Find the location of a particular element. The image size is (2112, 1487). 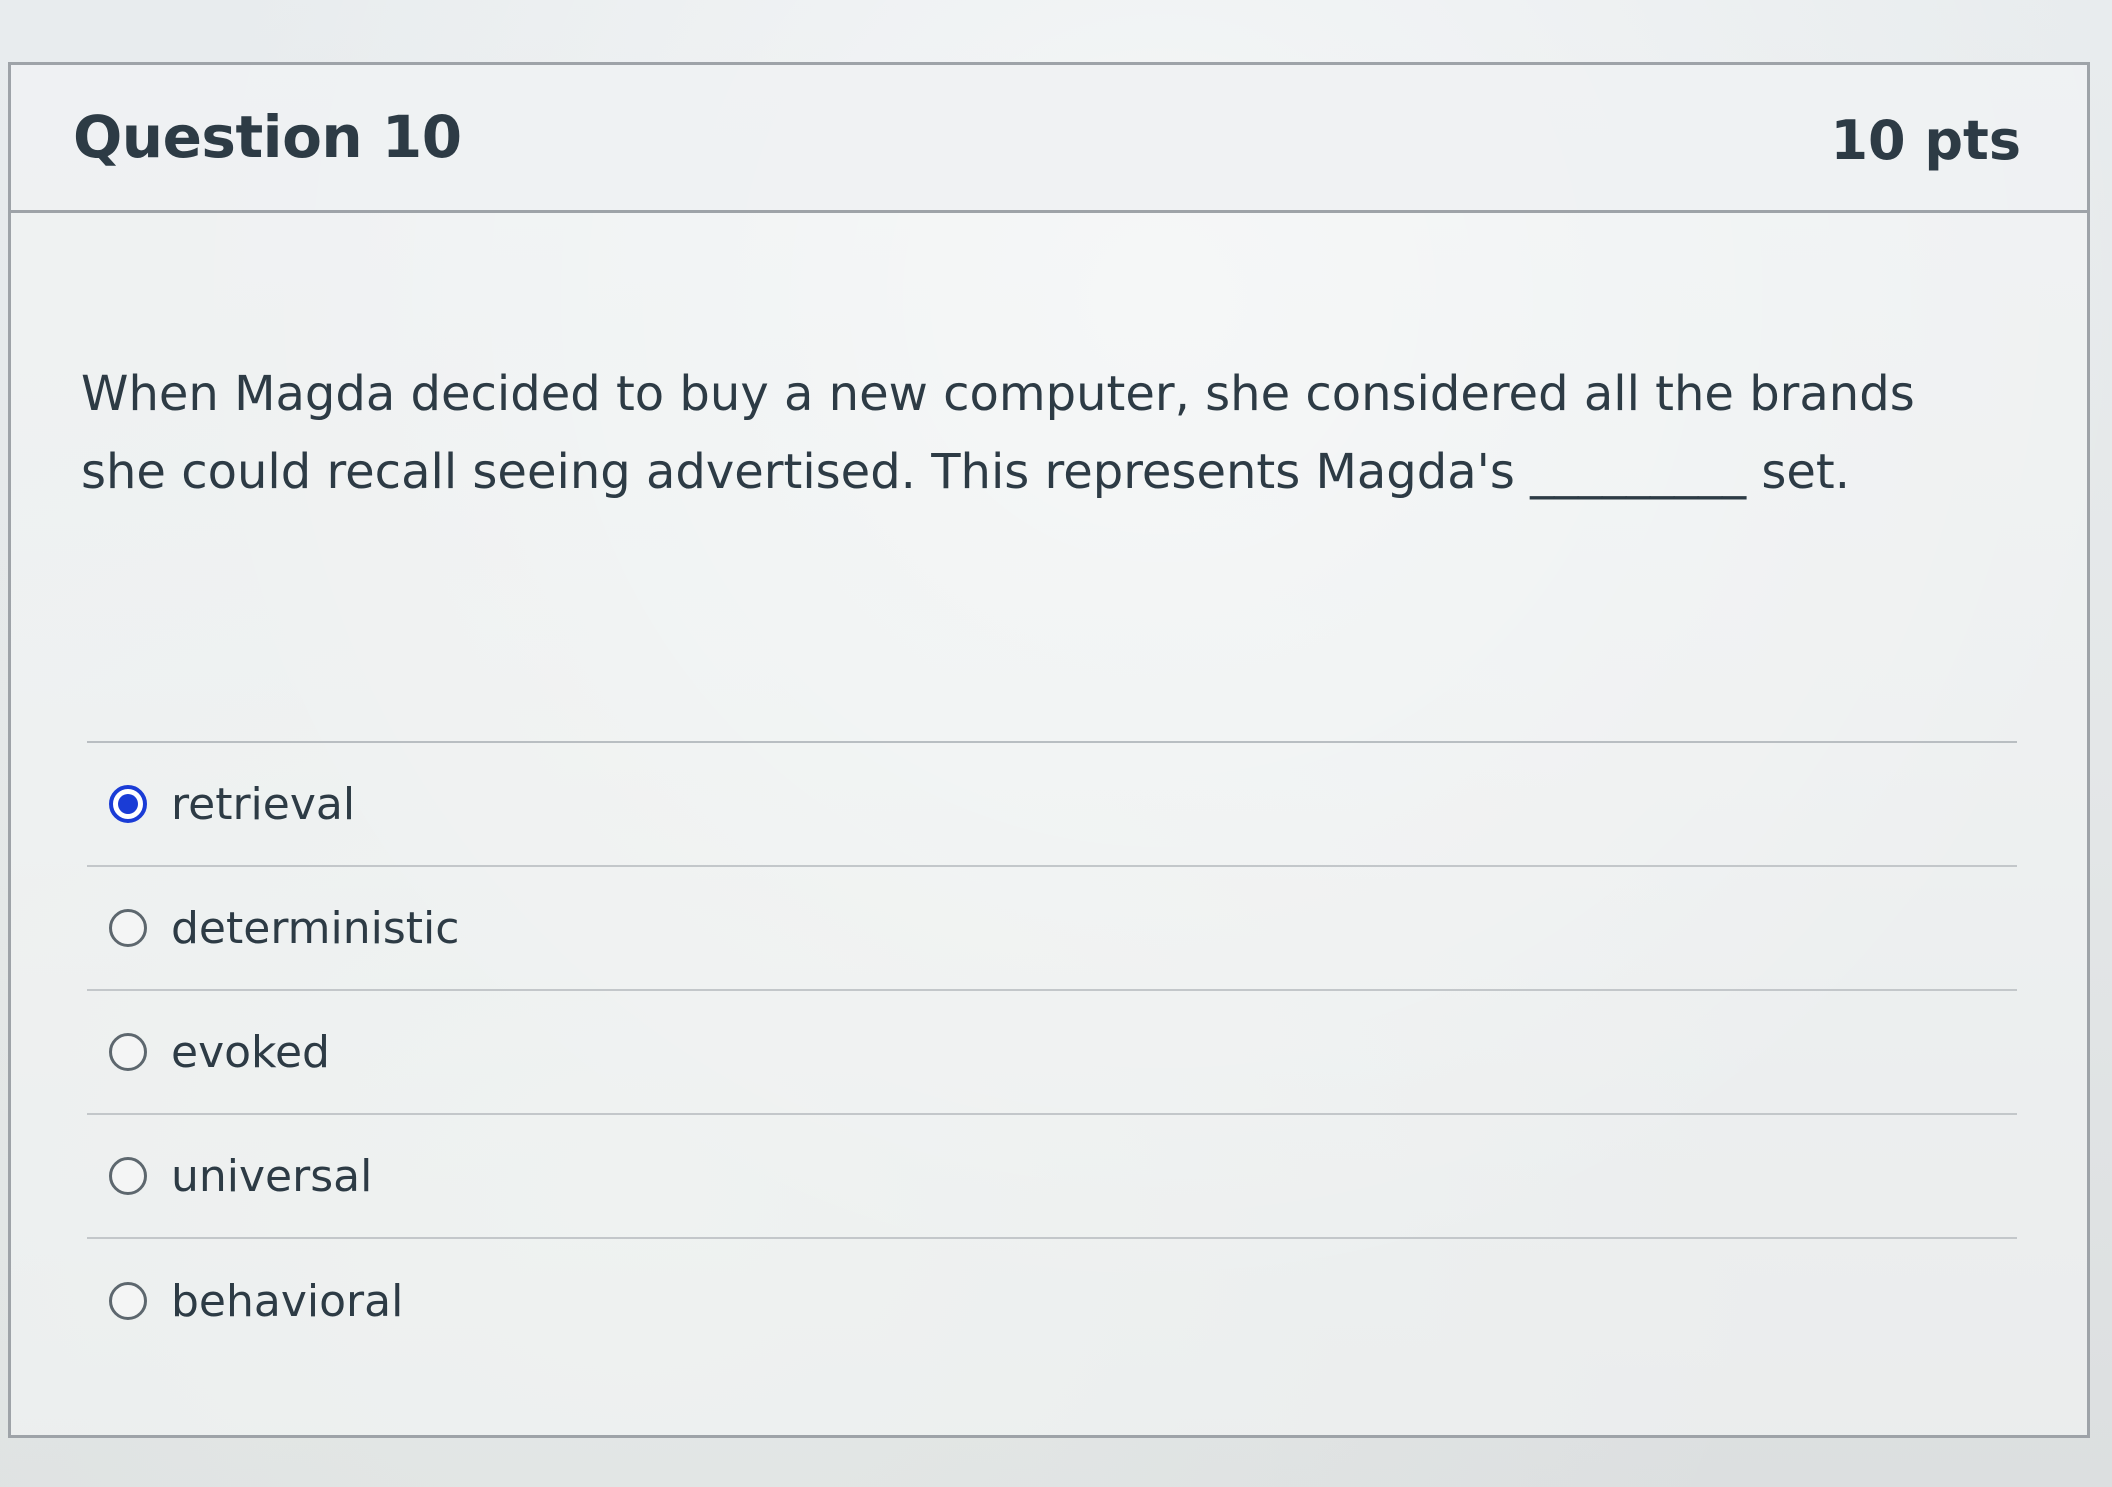

answer-option-evoked: evoked is located at coordinates (1052, 1053).